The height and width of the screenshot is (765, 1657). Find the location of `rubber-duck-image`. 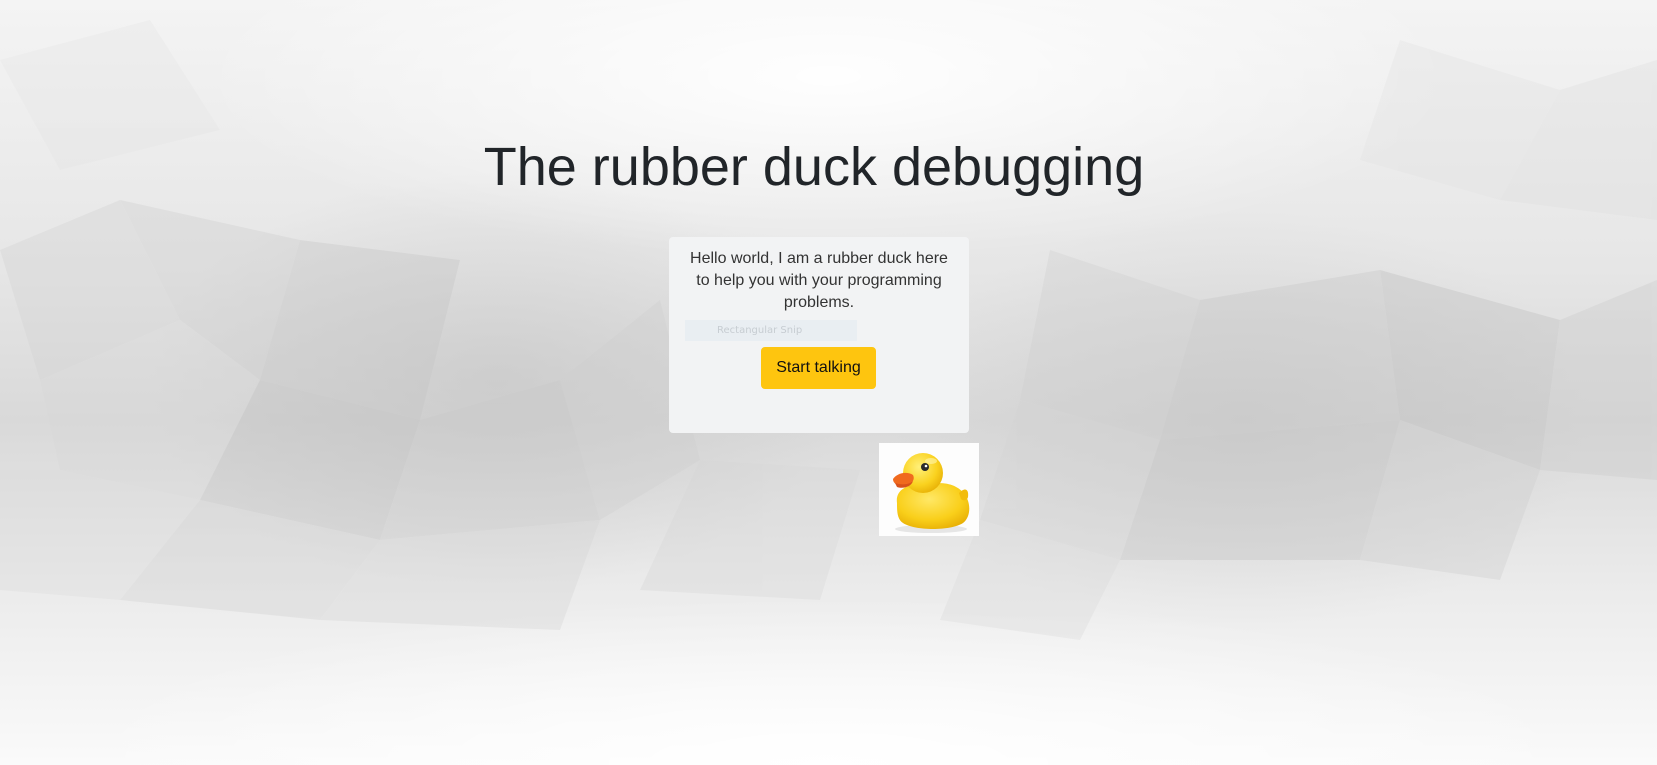

rubber-duck-image is located at coordinates (929, 489).